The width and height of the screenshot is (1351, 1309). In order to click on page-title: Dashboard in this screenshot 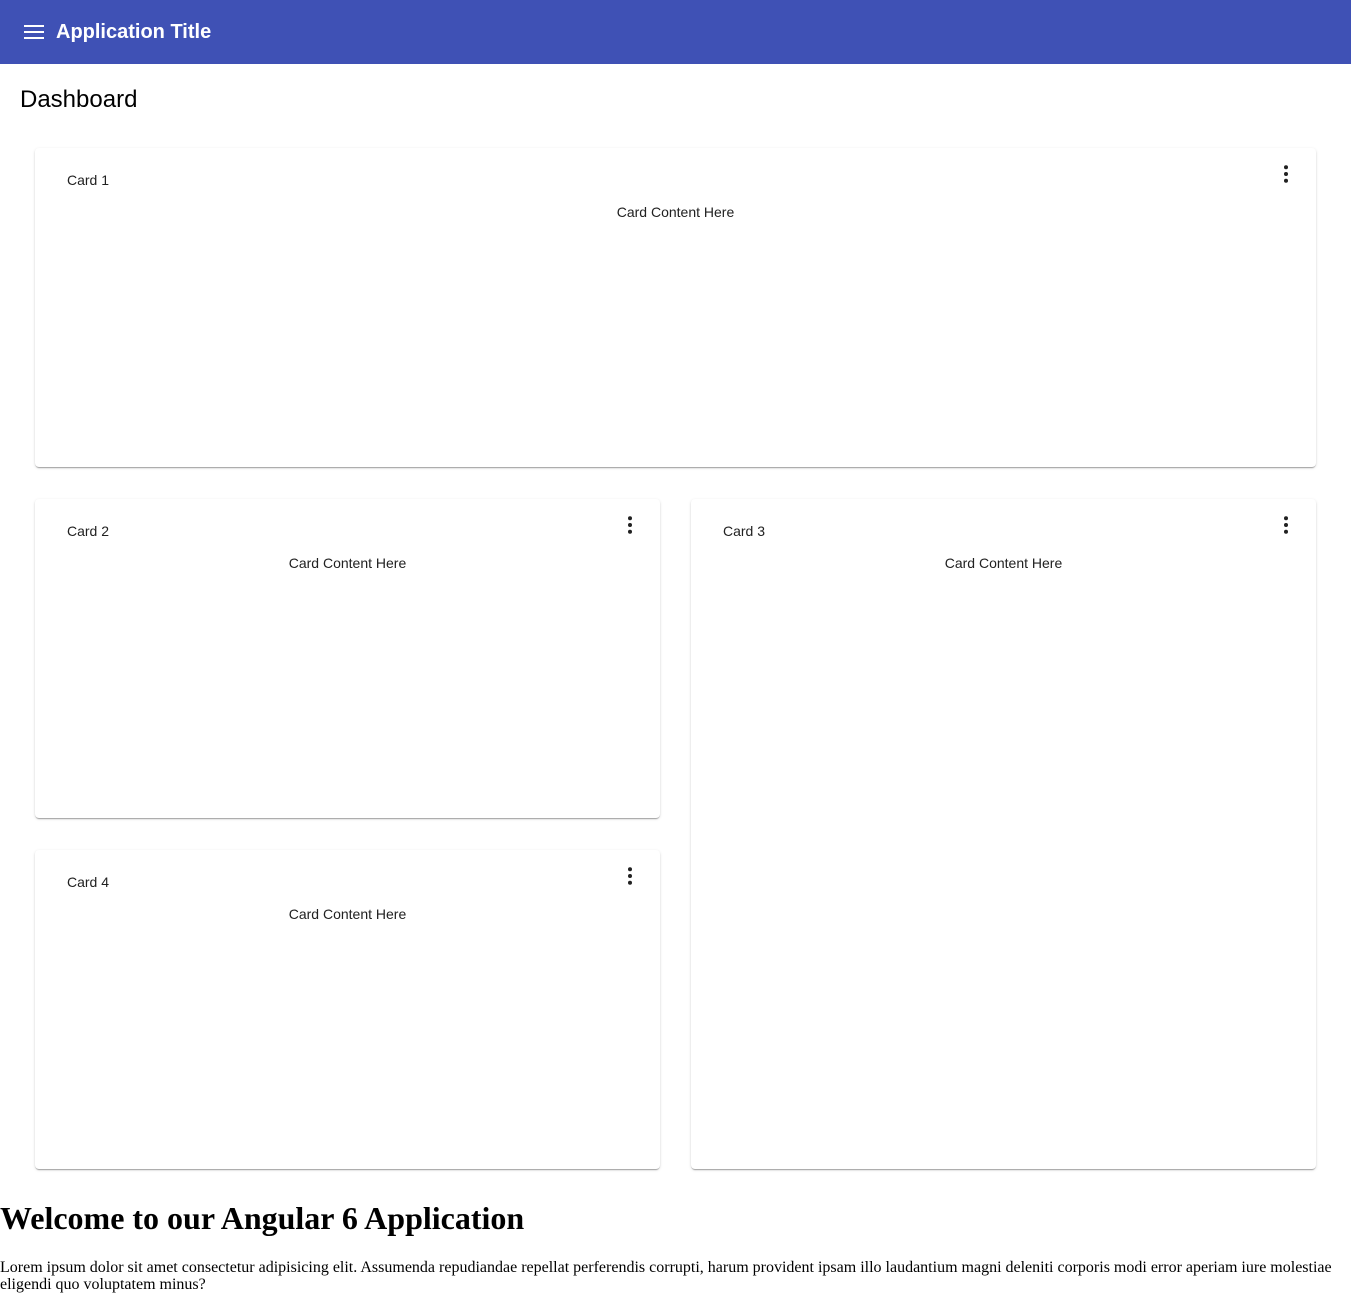, I will do `click(79, 99)`.